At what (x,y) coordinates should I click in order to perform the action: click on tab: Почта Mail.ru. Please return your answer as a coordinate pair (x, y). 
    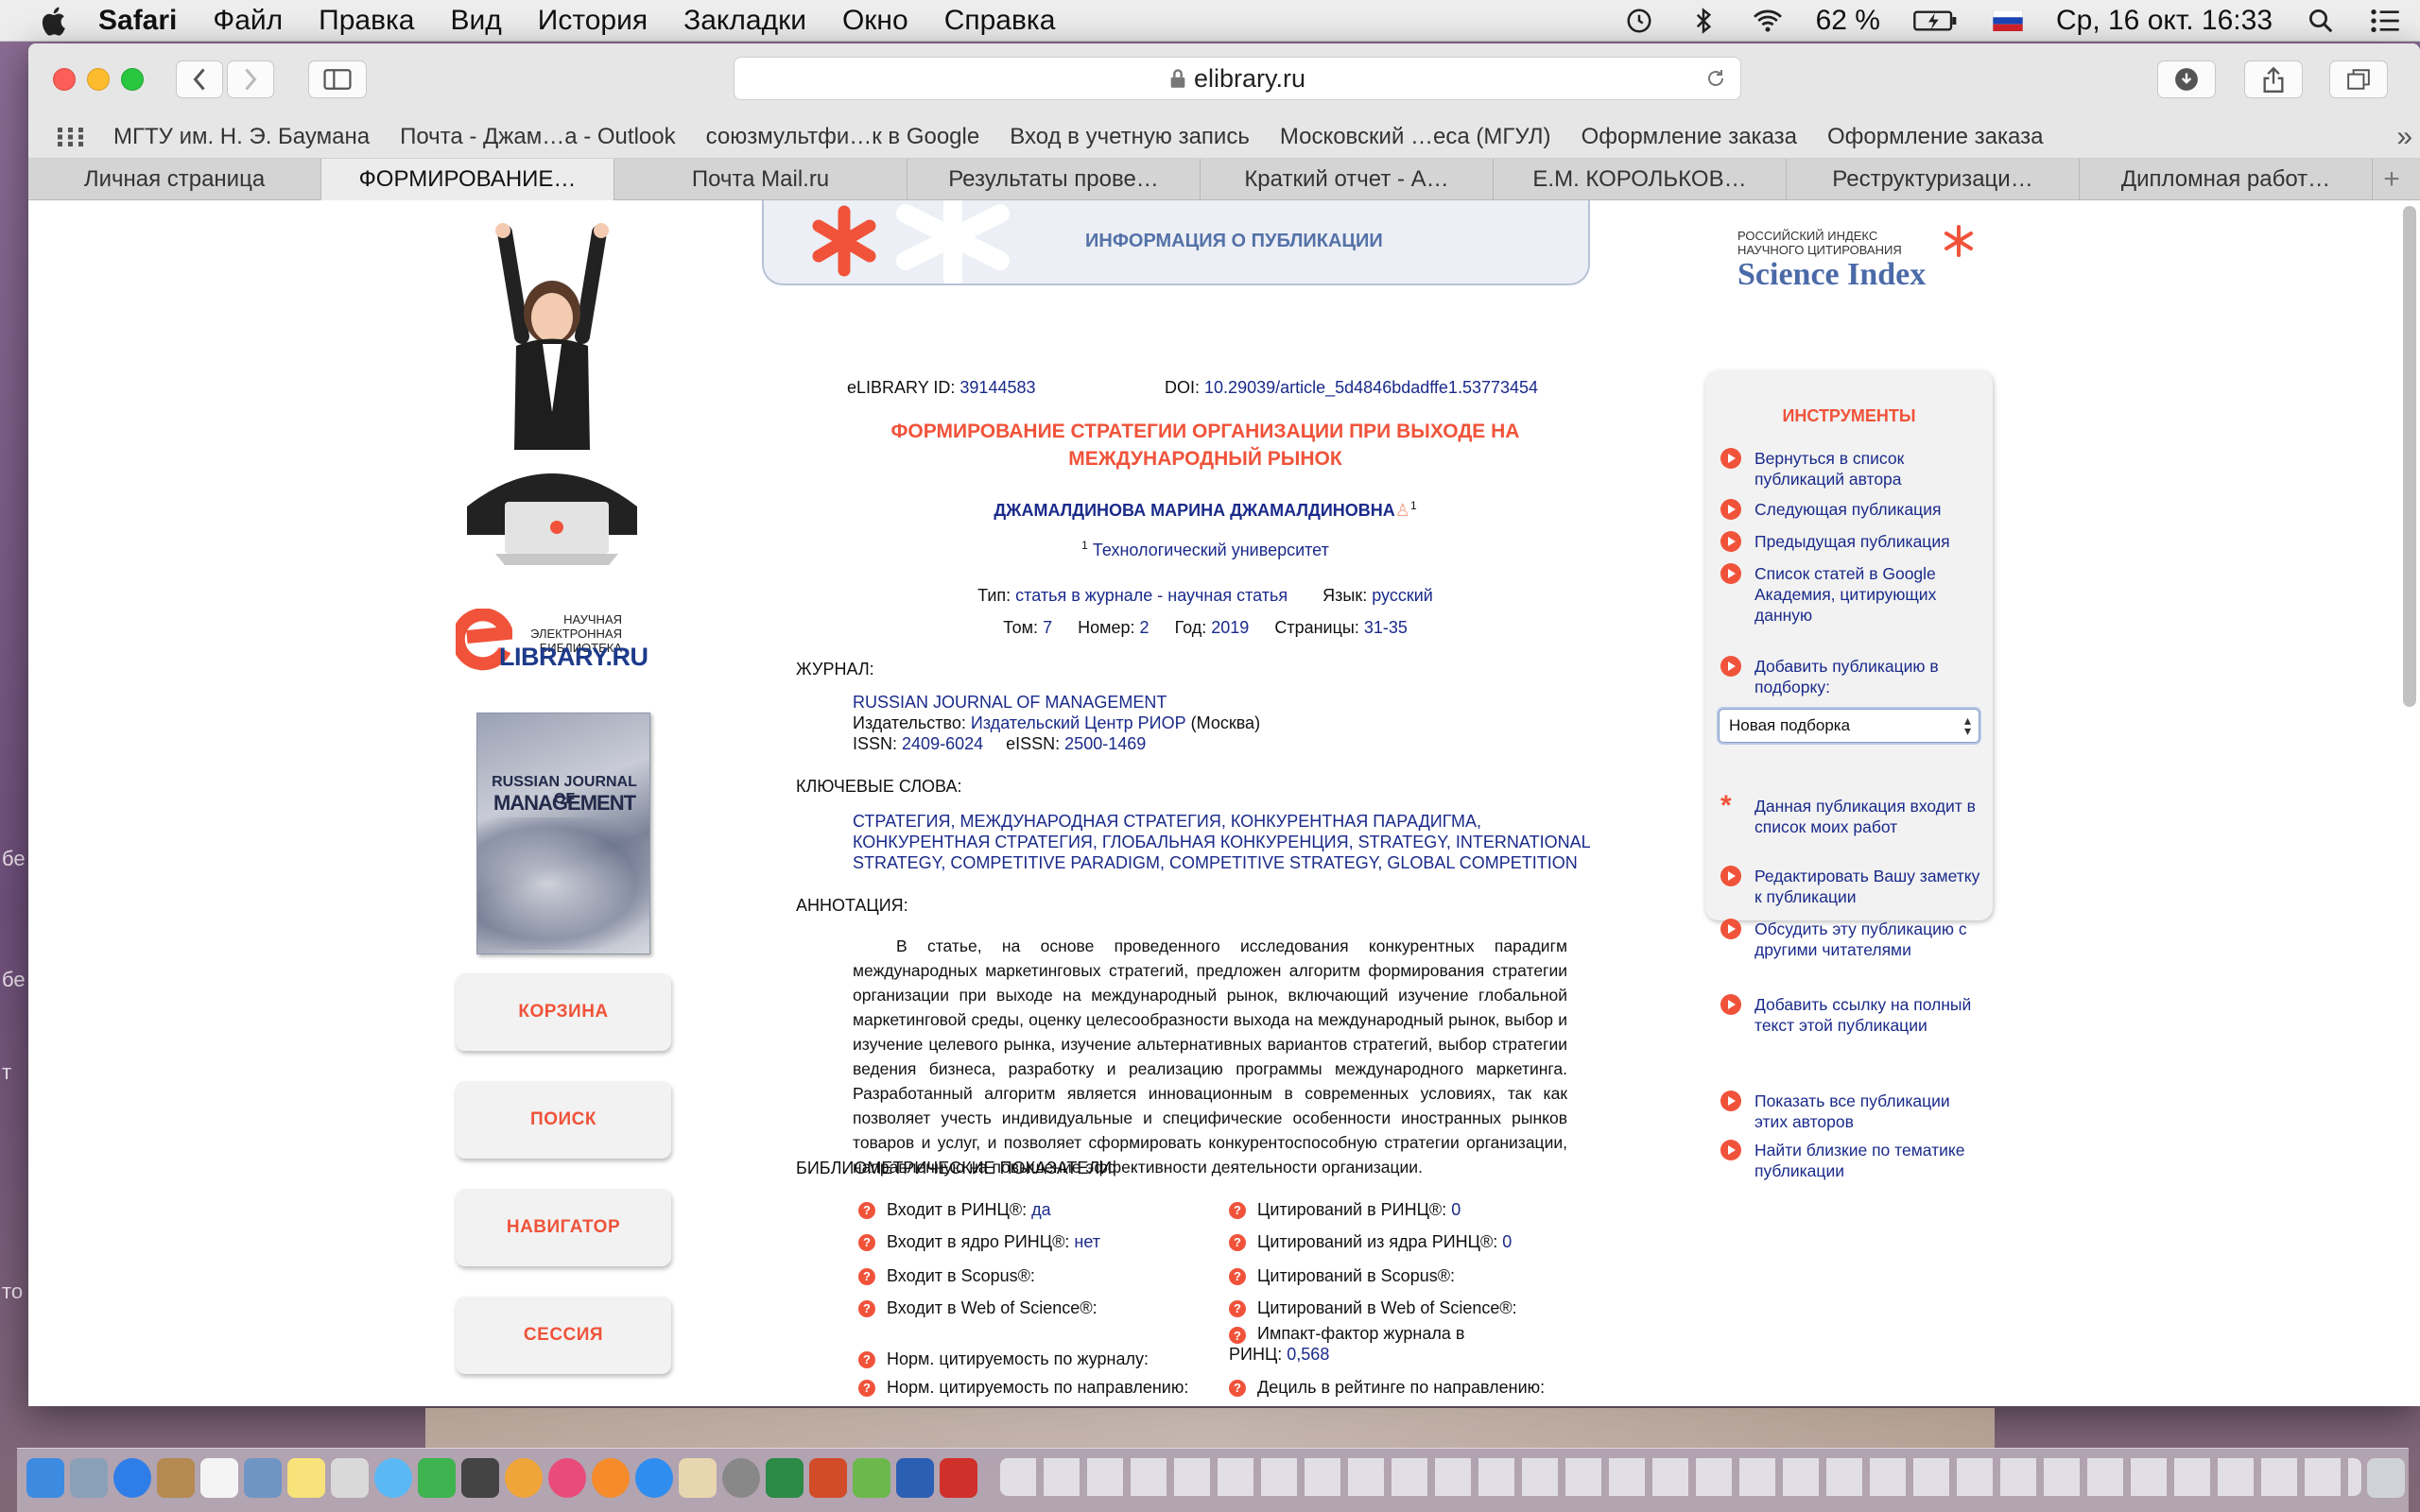
    Looking at the image, I should click on (761, 179).